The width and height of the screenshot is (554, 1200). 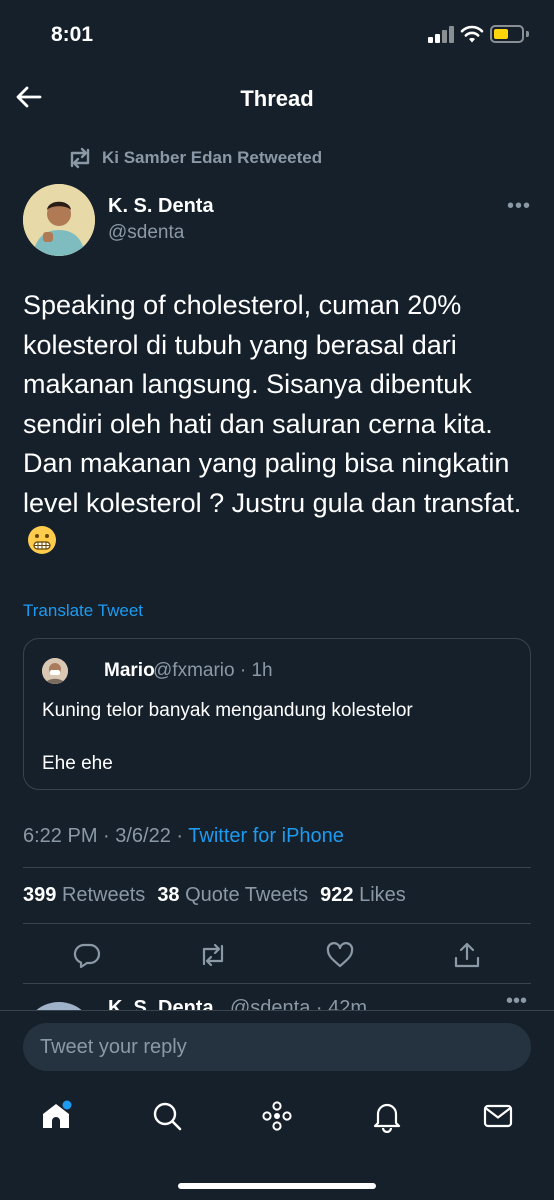 I want to click on quote-author-name: Mario, so click(x=129, y=670).